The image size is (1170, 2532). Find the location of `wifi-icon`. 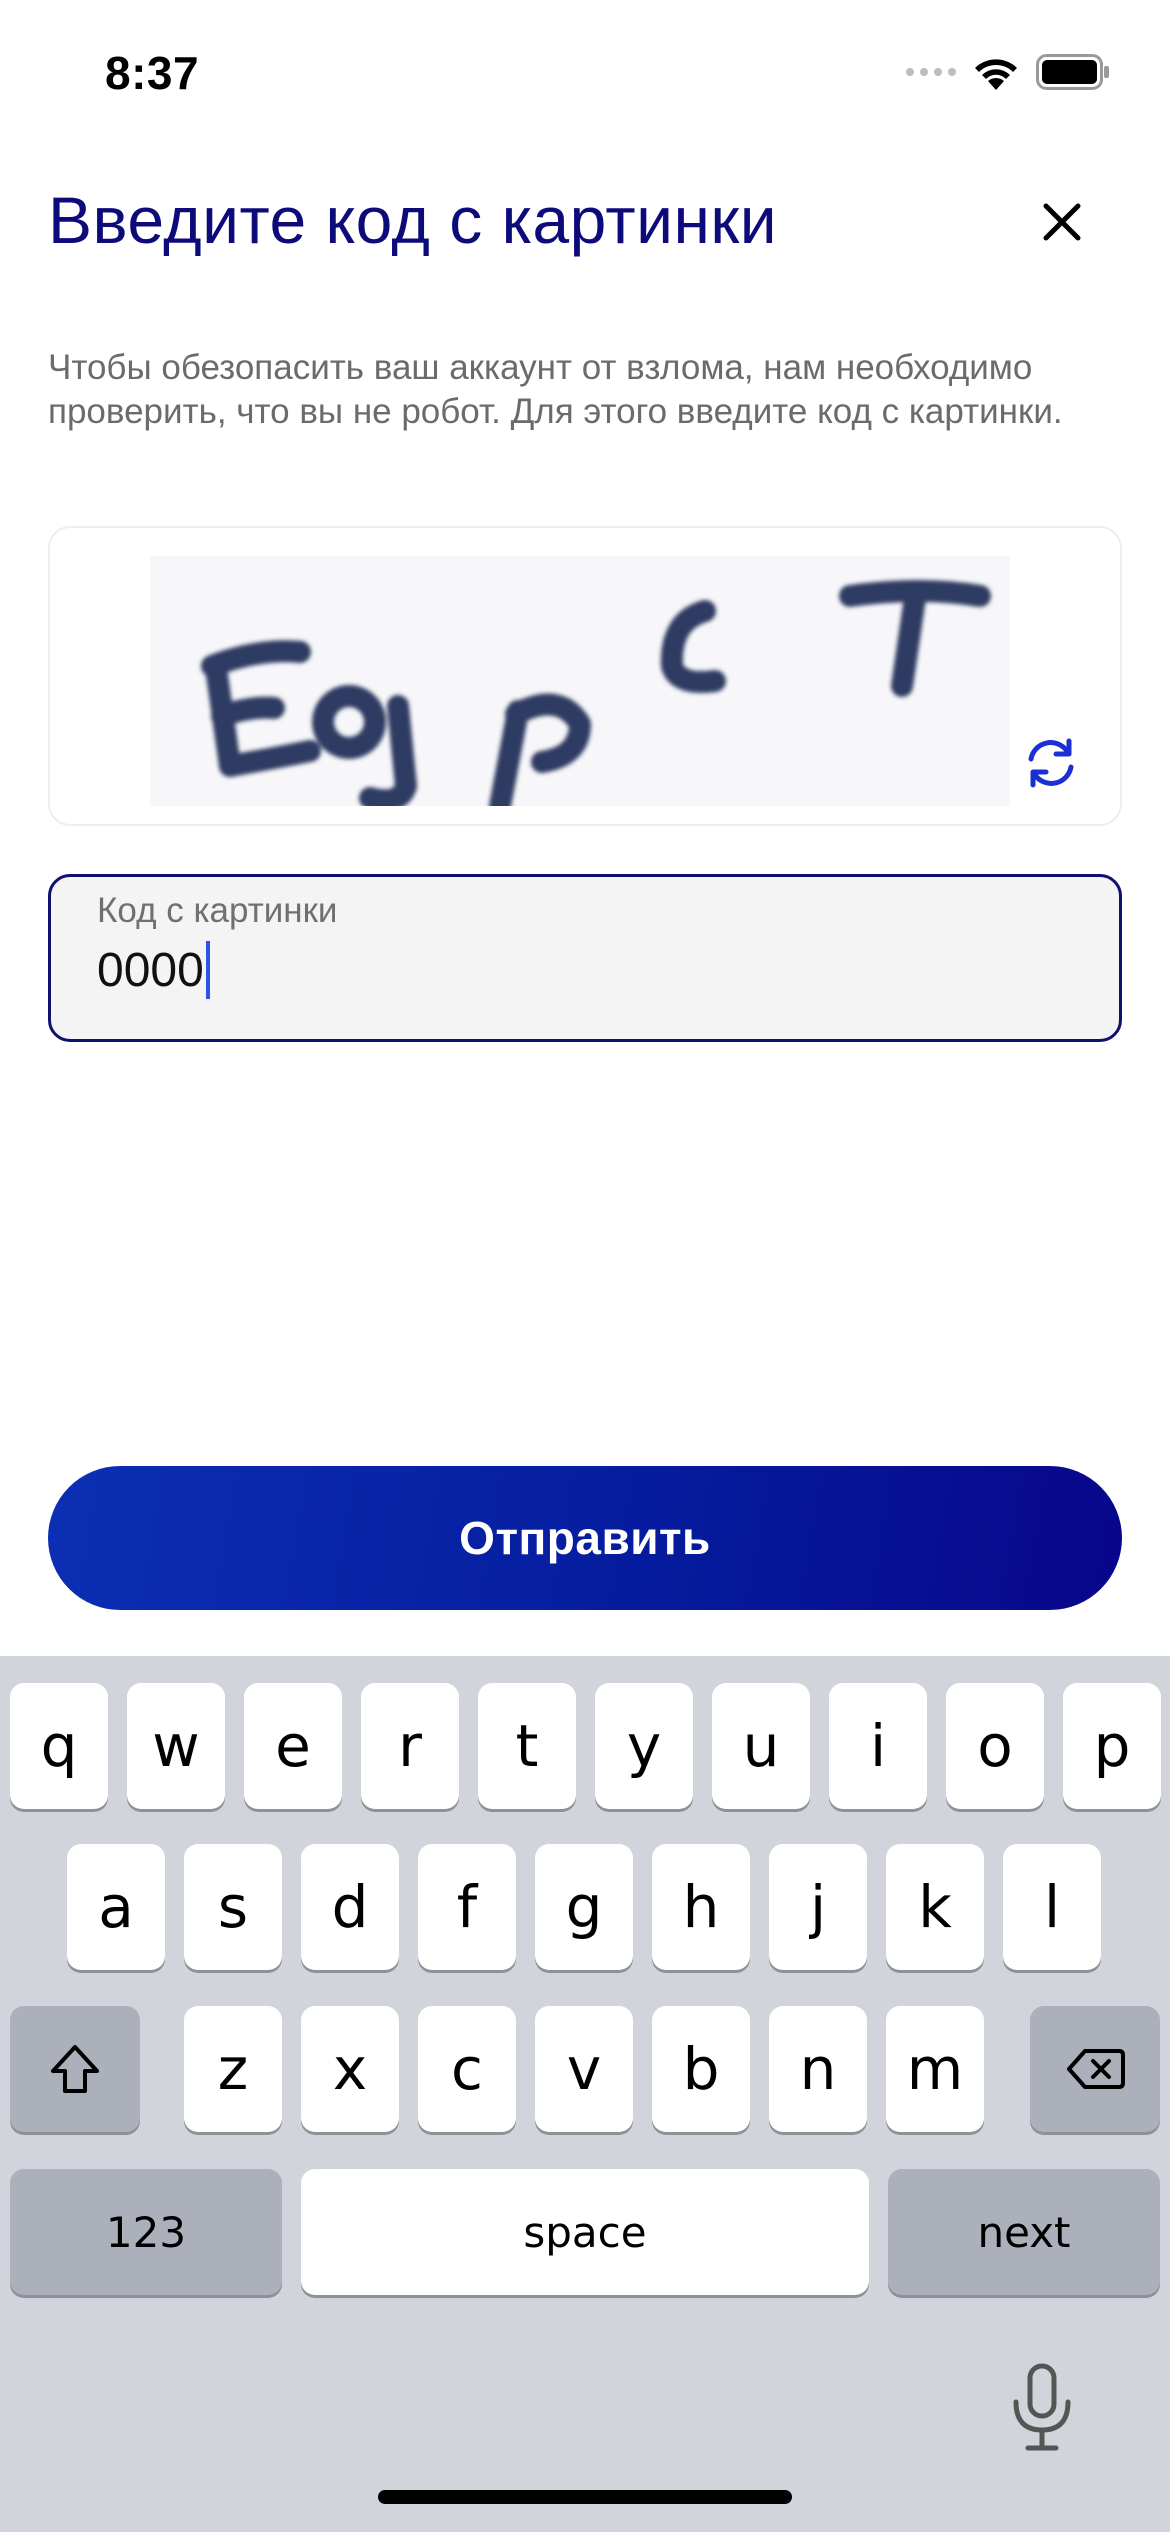

wifi-icon is located at coordinates (996, 74).